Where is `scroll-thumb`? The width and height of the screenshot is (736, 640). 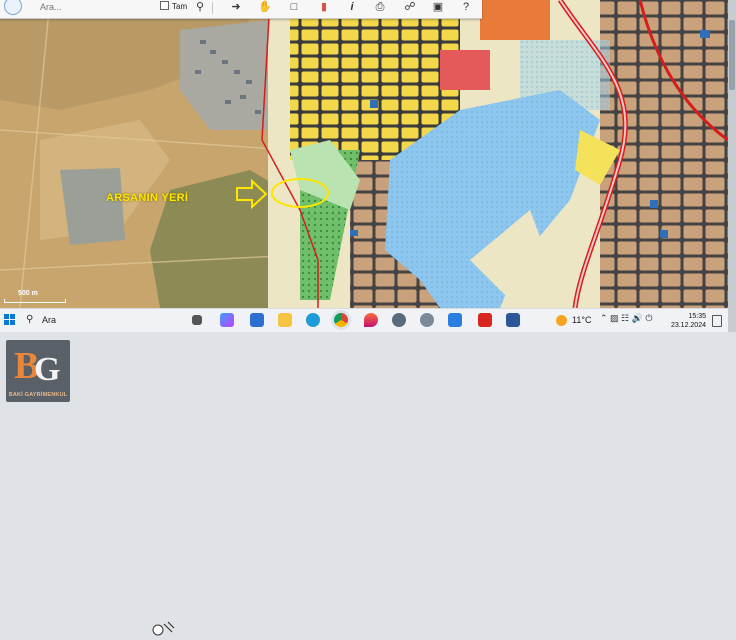
scroll-thumb is located at coordinates (732, 55).